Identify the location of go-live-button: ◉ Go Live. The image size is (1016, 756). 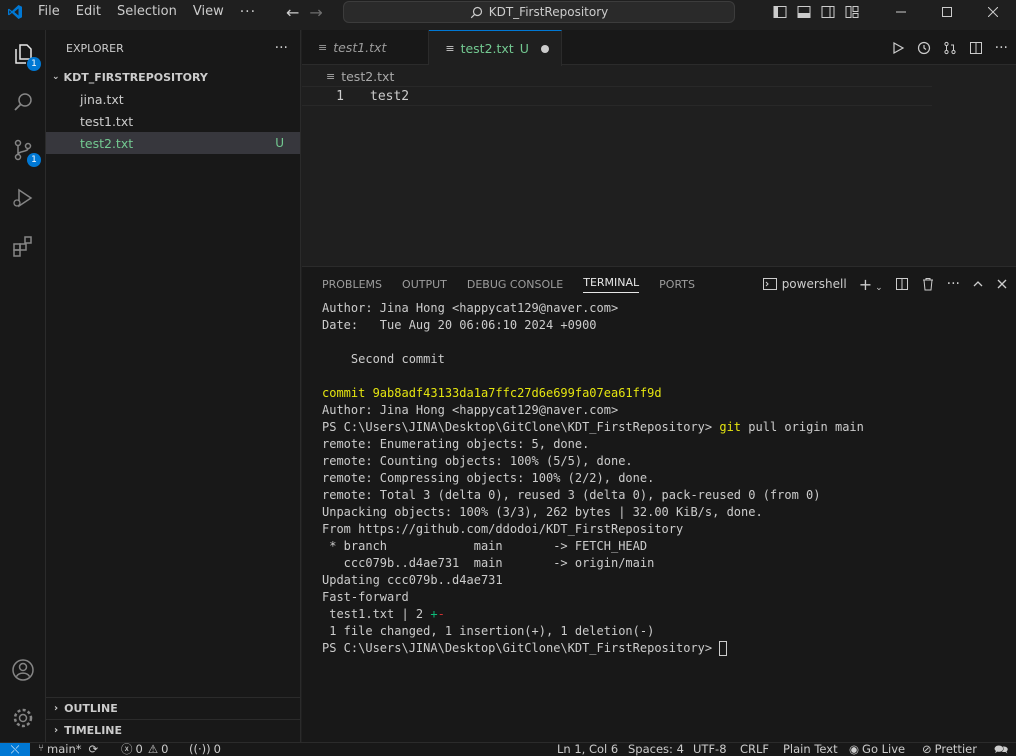
(877, 749).